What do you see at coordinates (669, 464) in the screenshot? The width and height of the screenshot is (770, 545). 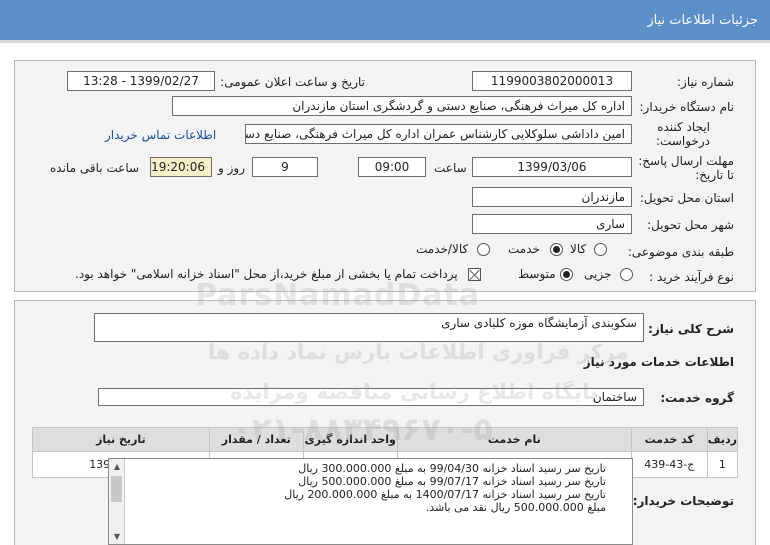 I see `cell-code: ج-43-439` at bounding box center [669, 464].